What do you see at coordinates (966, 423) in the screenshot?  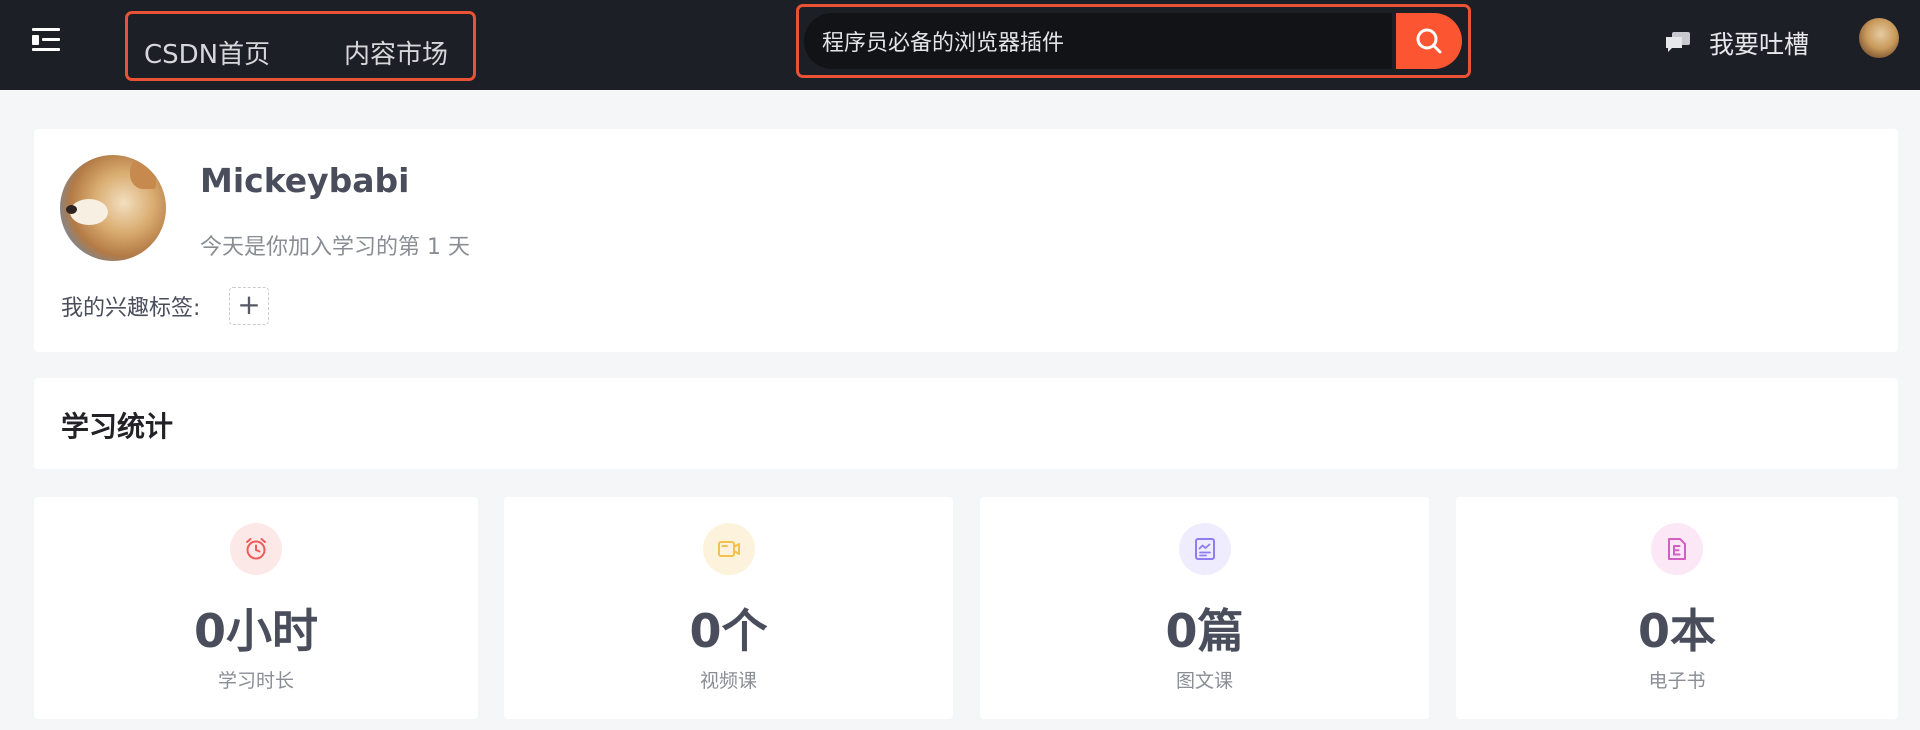 I see `learning-stats-header: 学习统计` at bounding box center [966, 423].